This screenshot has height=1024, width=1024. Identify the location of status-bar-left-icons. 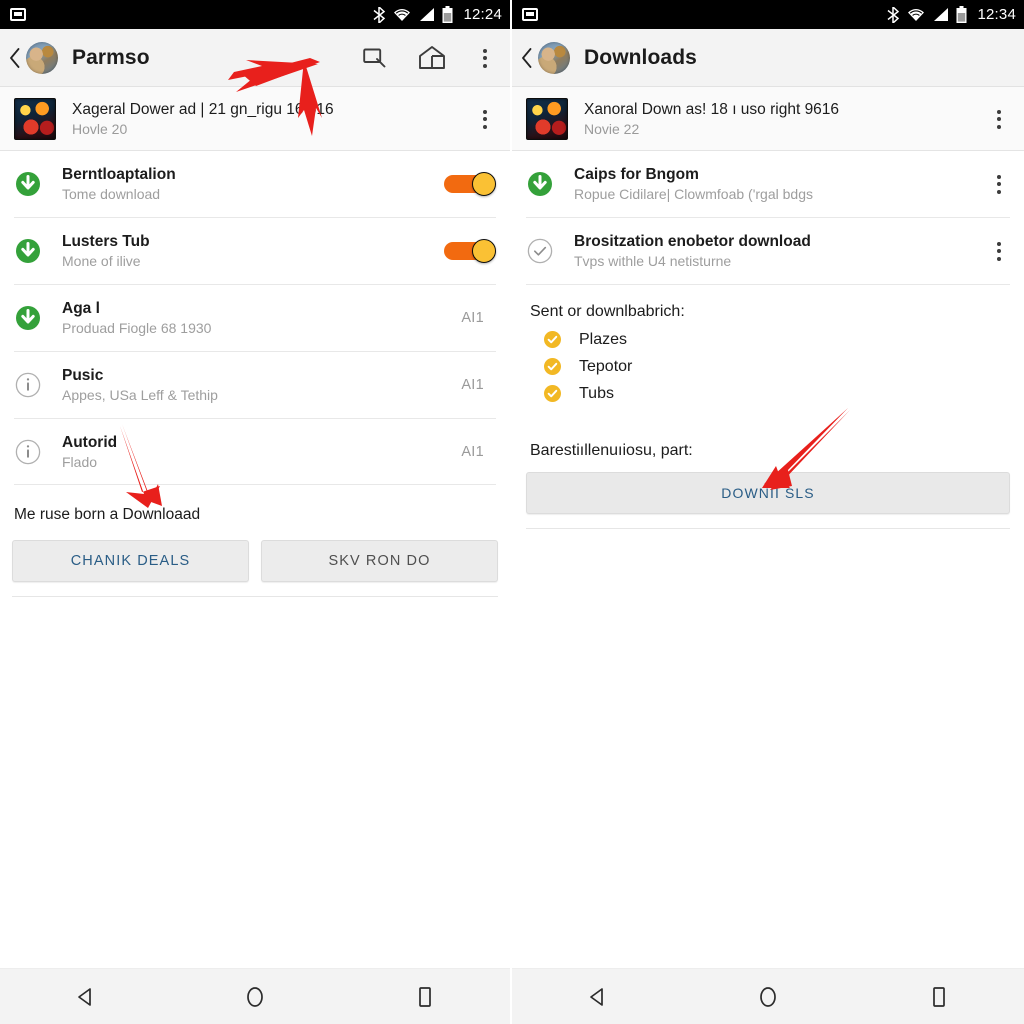
(18, 14).